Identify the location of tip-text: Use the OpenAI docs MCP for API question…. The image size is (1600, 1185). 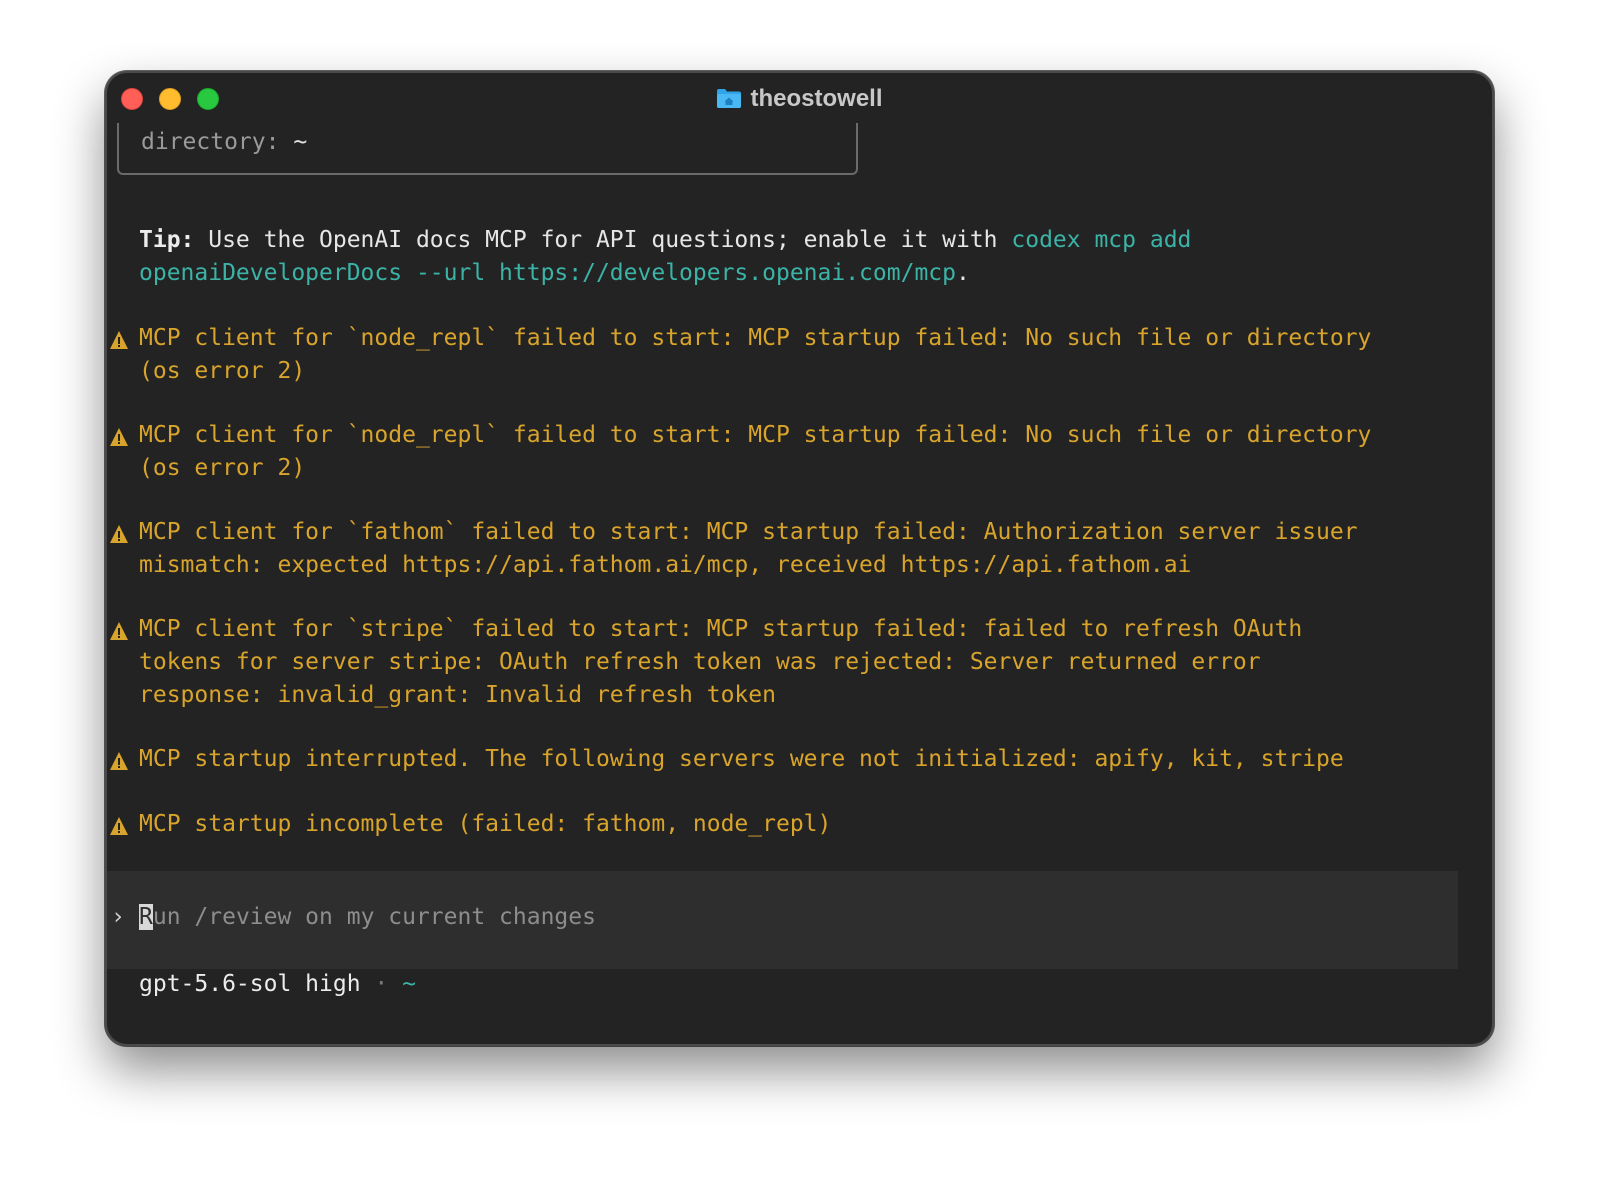
(603, 240).